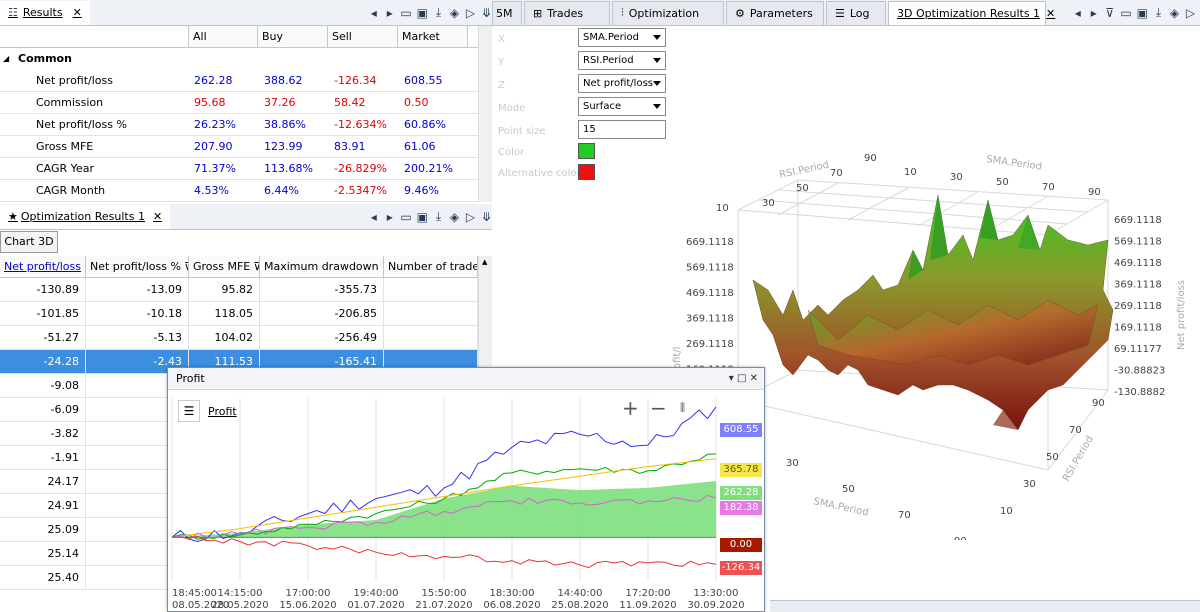  I want to click on tab-5m: 5M, so click(507, 12).